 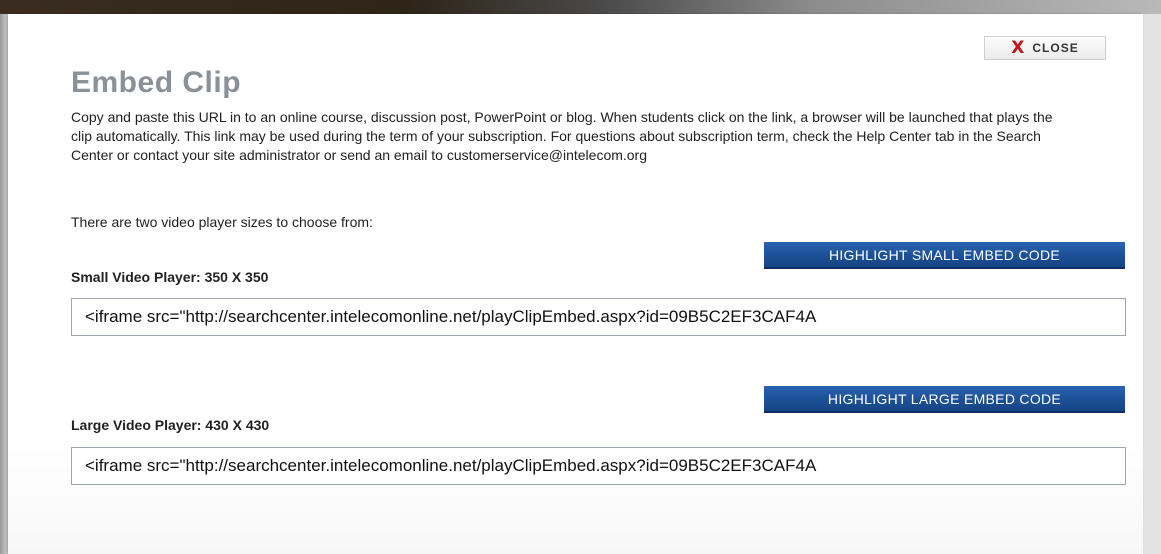 I want to click on overlay-left-edge, so click(x=4, y=284).